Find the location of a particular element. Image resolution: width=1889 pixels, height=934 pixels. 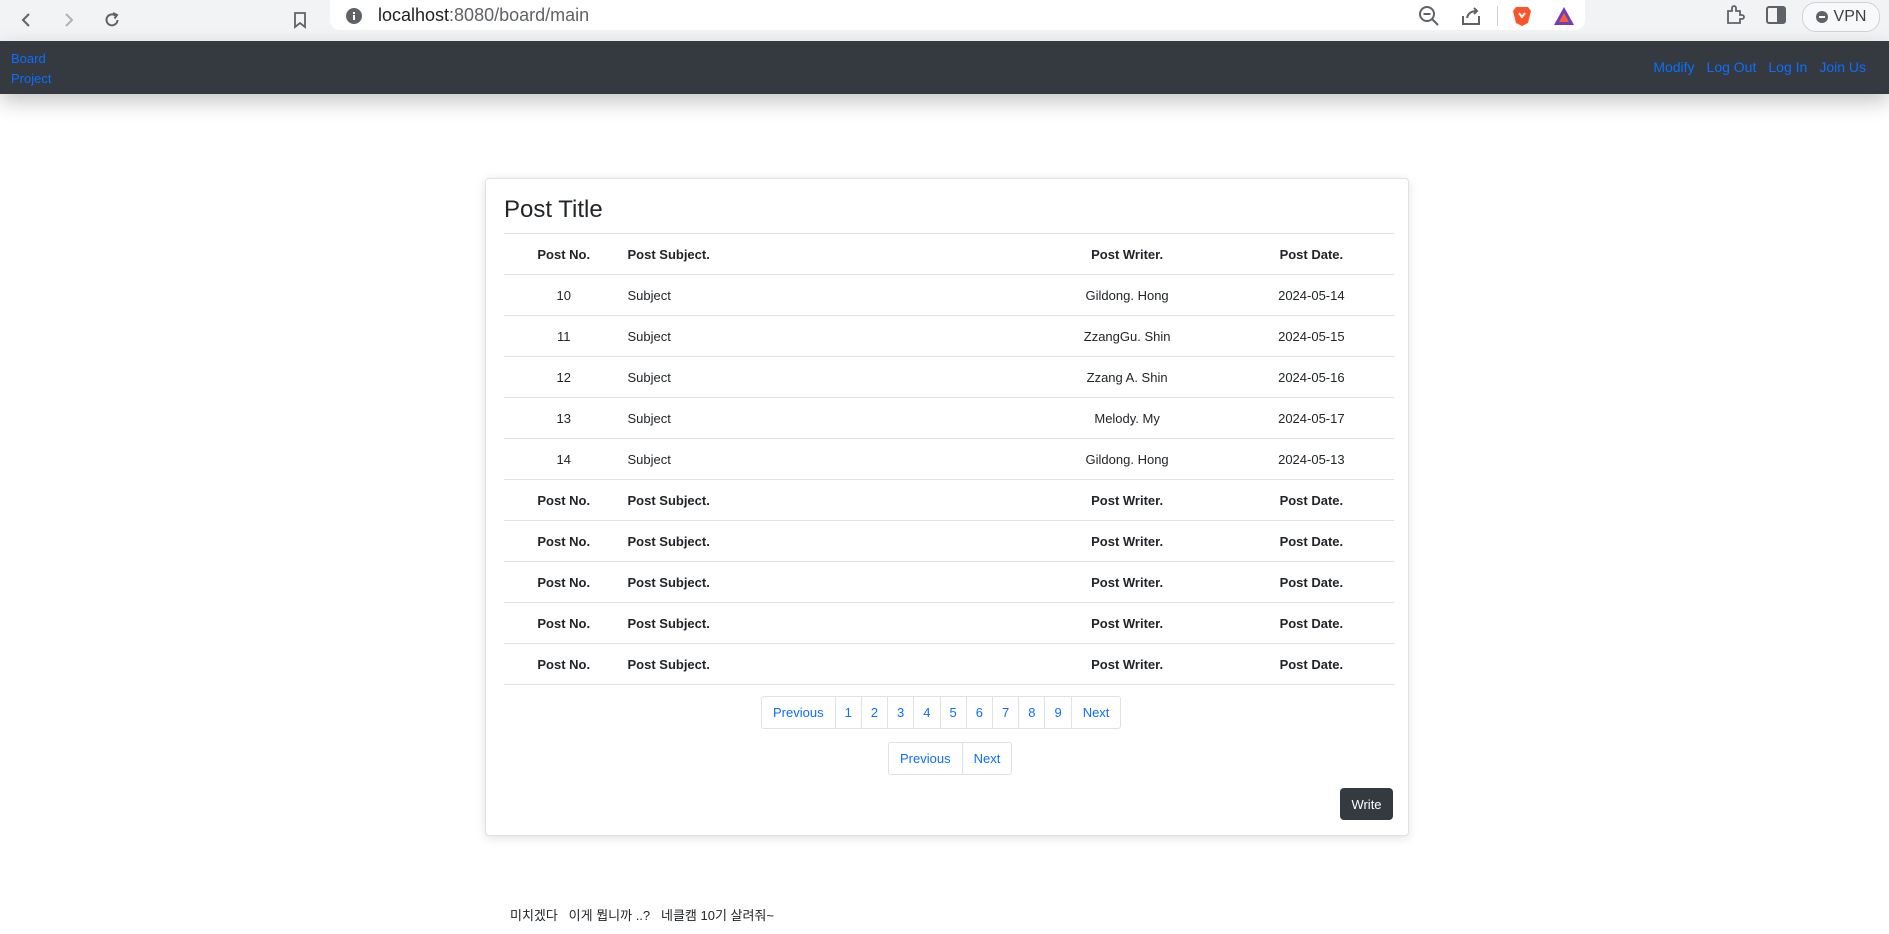

table-row: 14 Subject Gildong. Hong 2024-05-13 is located at coordinates (949, 459).